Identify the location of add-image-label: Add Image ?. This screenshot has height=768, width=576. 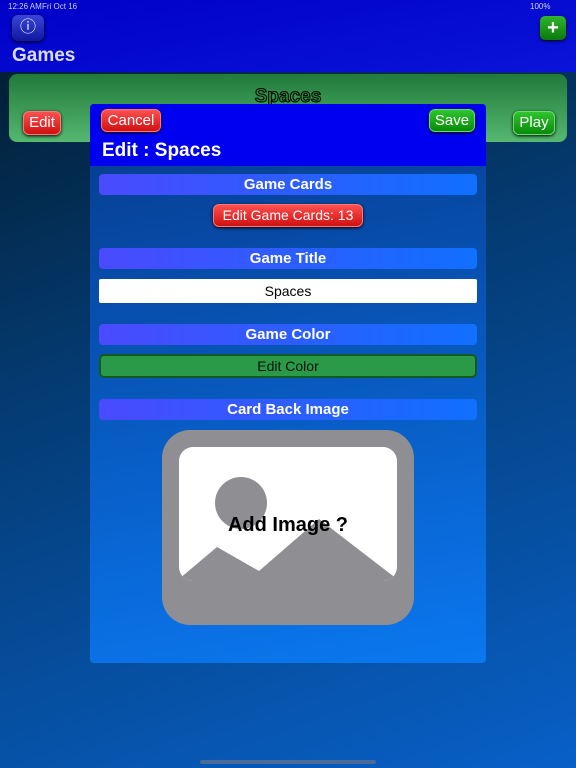
(287, 525).